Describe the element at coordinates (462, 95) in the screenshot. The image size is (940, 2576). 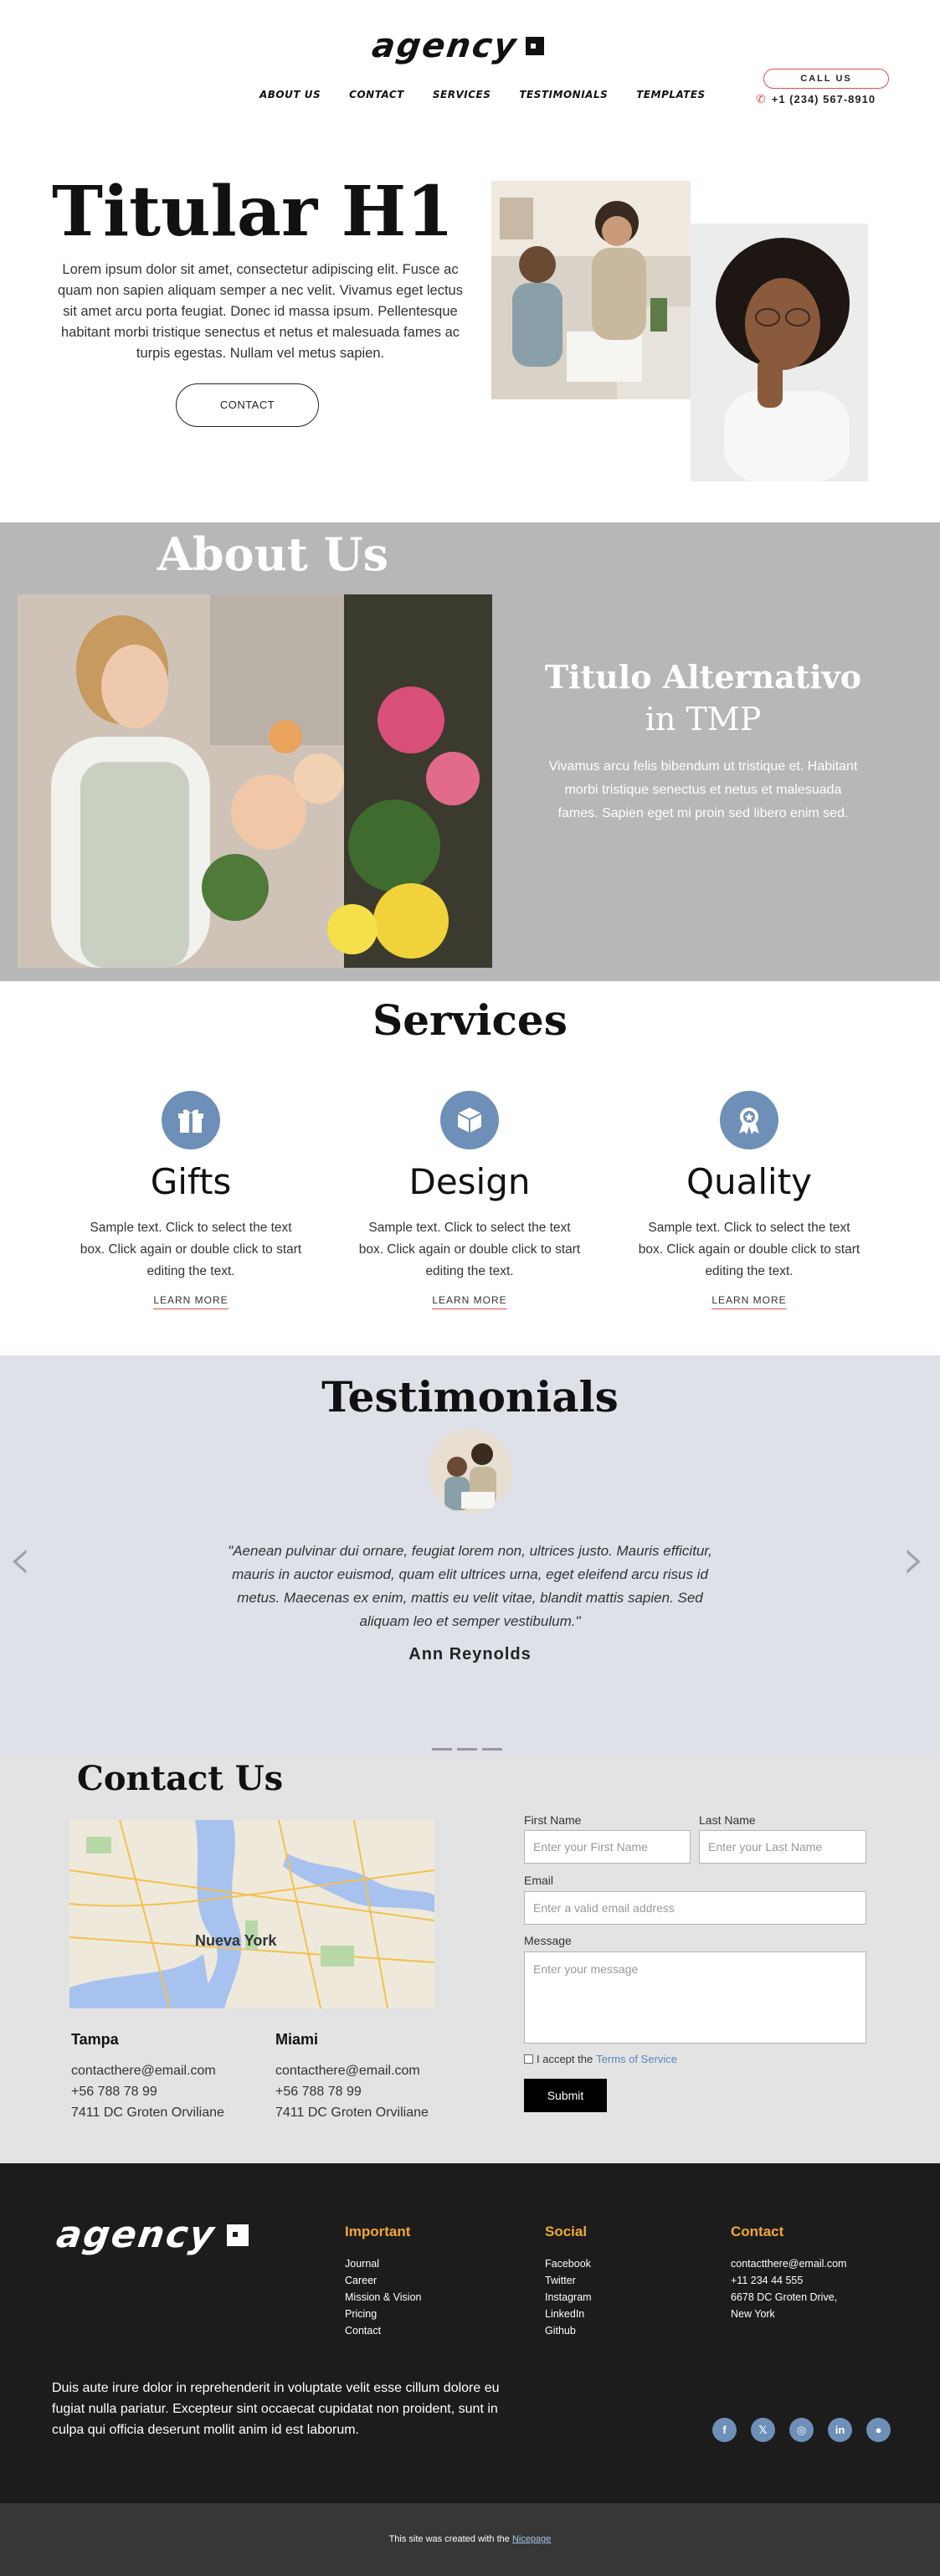
I see `nav-services: SERVICES` at that location.